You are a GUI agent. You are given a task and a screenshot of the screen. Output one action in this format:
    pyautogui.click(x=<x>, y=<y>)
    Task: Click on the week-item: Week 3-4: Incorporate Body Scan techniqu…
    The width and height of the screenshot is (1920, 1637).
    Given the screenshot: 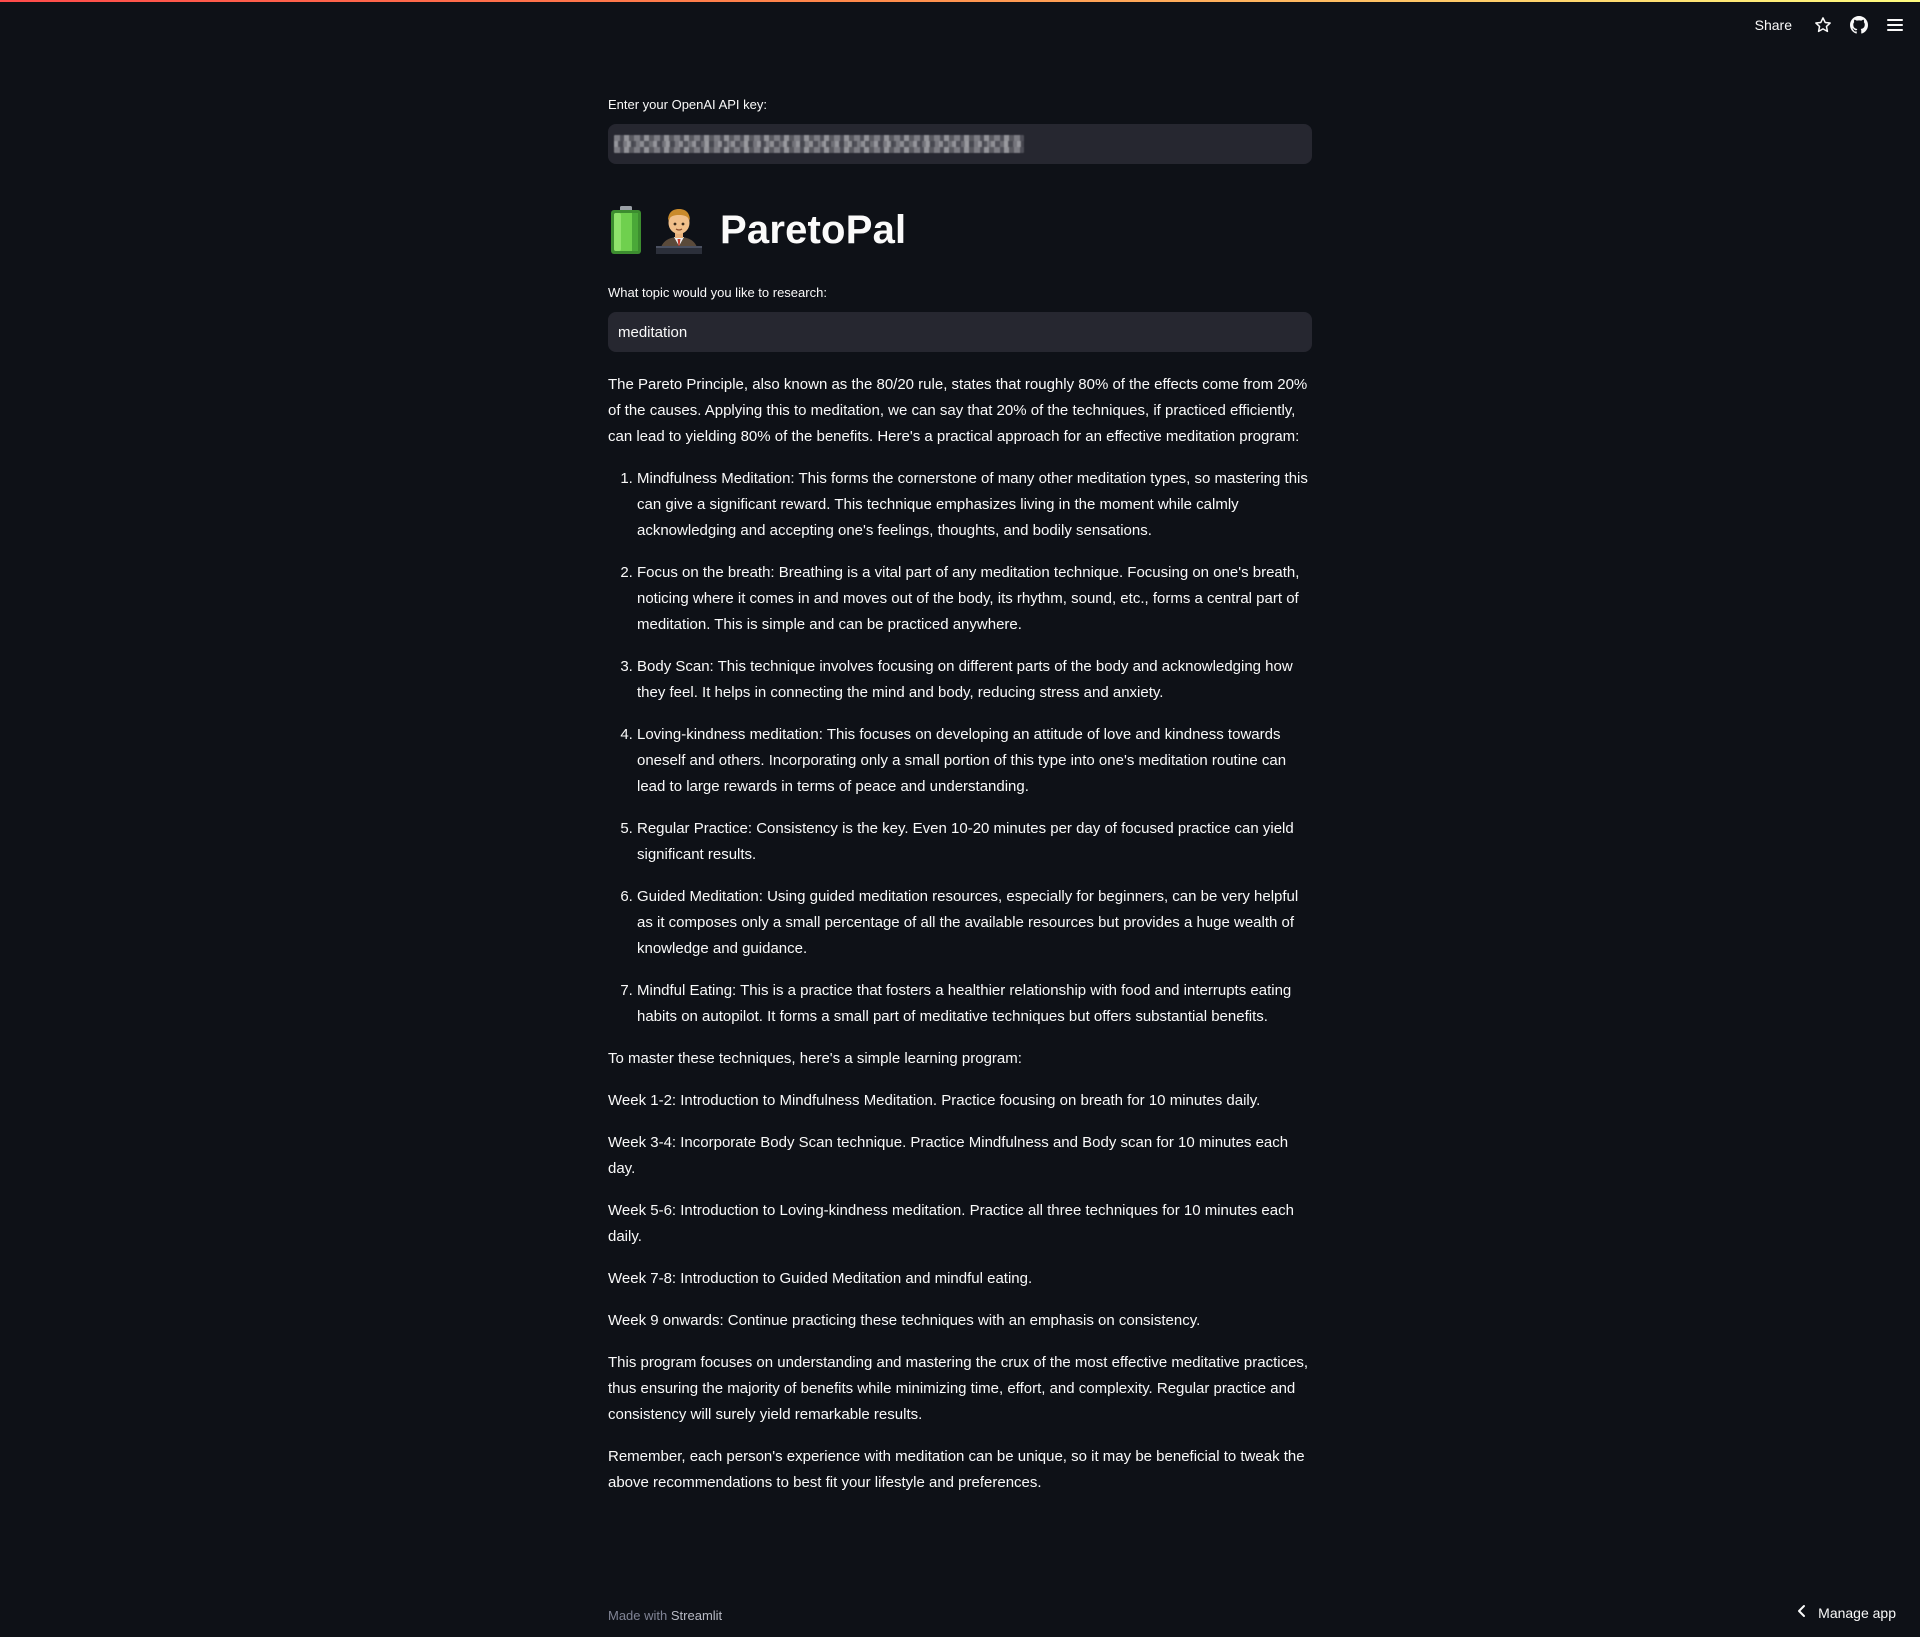 What is the action you would take?
    pyautogui.click(x=948, y=1155)
    